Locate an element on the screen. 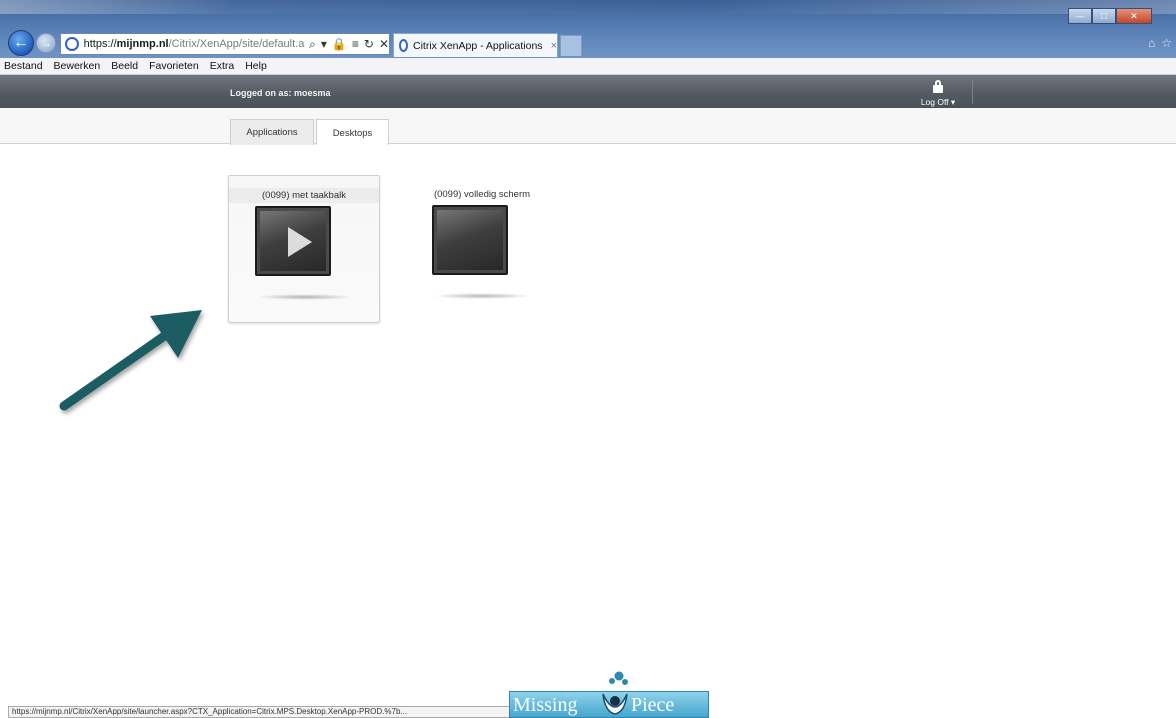  compat-view-icon: ≡ is located at coordinates (355, 44).